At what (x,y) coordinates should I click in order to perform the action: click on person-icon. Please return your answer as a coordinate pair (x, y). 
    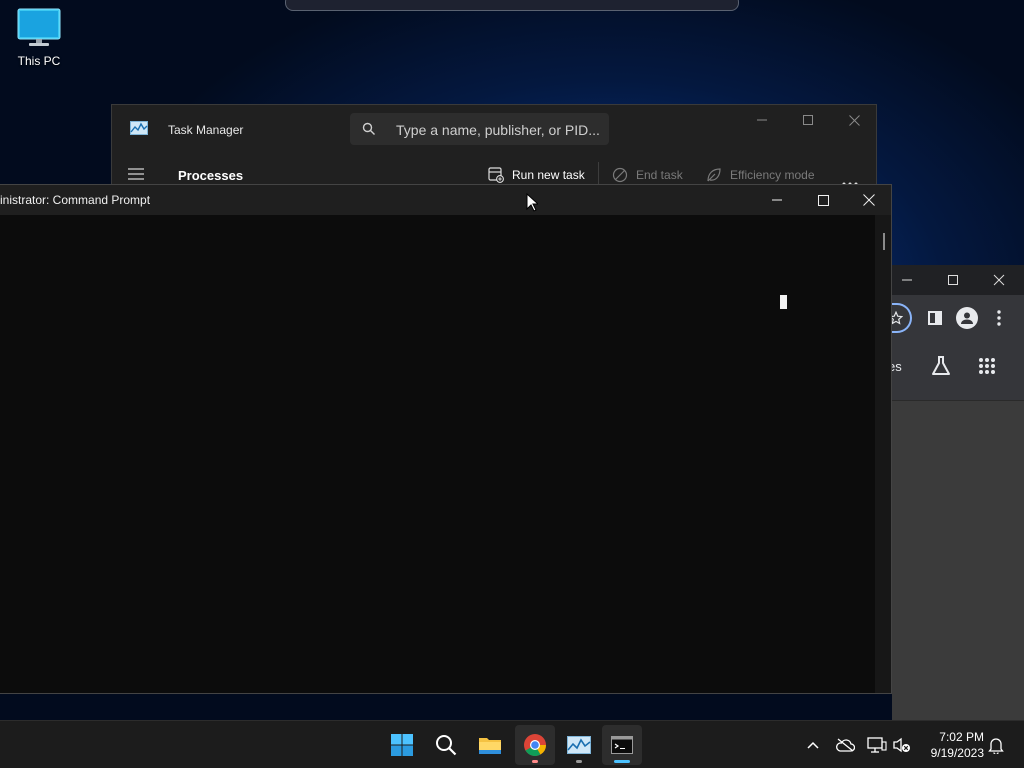
    Looking at the image, I should click on (967, 318).